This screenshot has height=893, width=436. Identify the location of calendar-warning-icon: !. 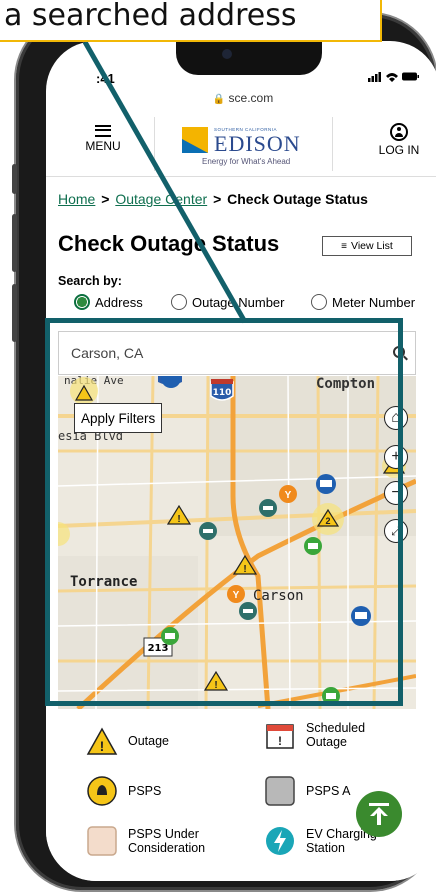
(280, 735).